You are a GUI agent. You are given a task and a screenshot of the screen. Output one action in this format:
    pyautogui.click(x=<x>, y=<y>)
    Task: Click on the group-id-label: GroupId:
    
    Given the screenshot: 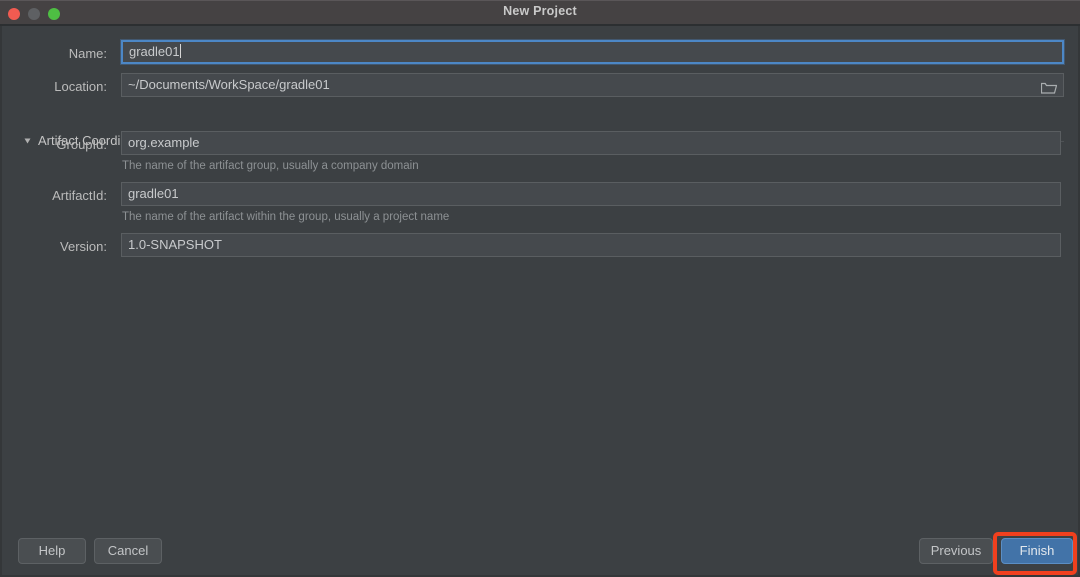 What is the action you would take?
    pyautogui.click(x=81, y=144)
    